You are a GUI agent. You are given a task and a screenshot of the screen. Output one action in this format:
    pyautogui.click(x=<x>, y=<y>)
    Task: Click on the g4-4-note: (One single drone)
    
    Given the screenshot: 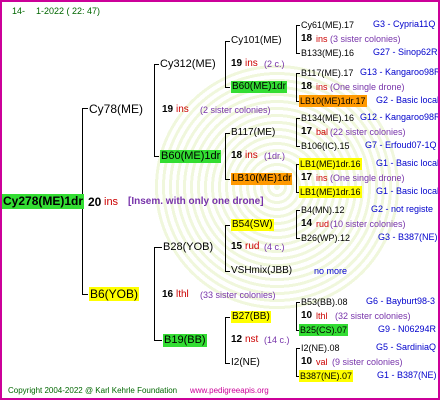 What is the action you would take?
    pyautogui.click(x=367, y=178)
    